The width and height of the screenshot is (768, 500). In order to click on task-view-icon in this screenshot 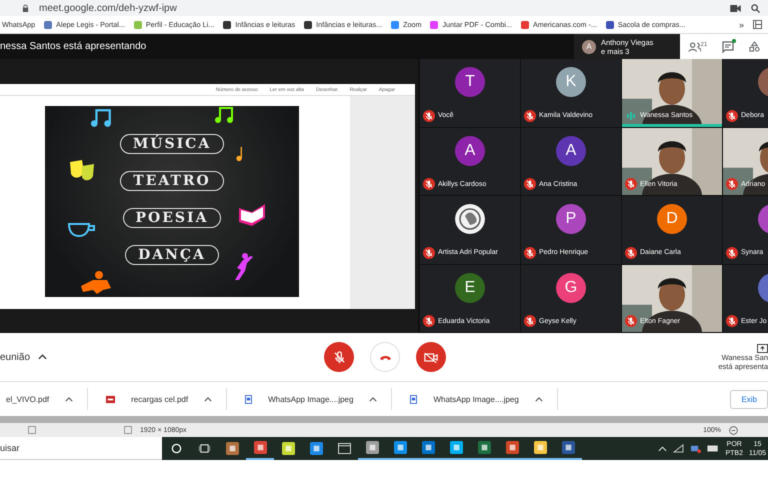, I will do `click(204, 448)`.